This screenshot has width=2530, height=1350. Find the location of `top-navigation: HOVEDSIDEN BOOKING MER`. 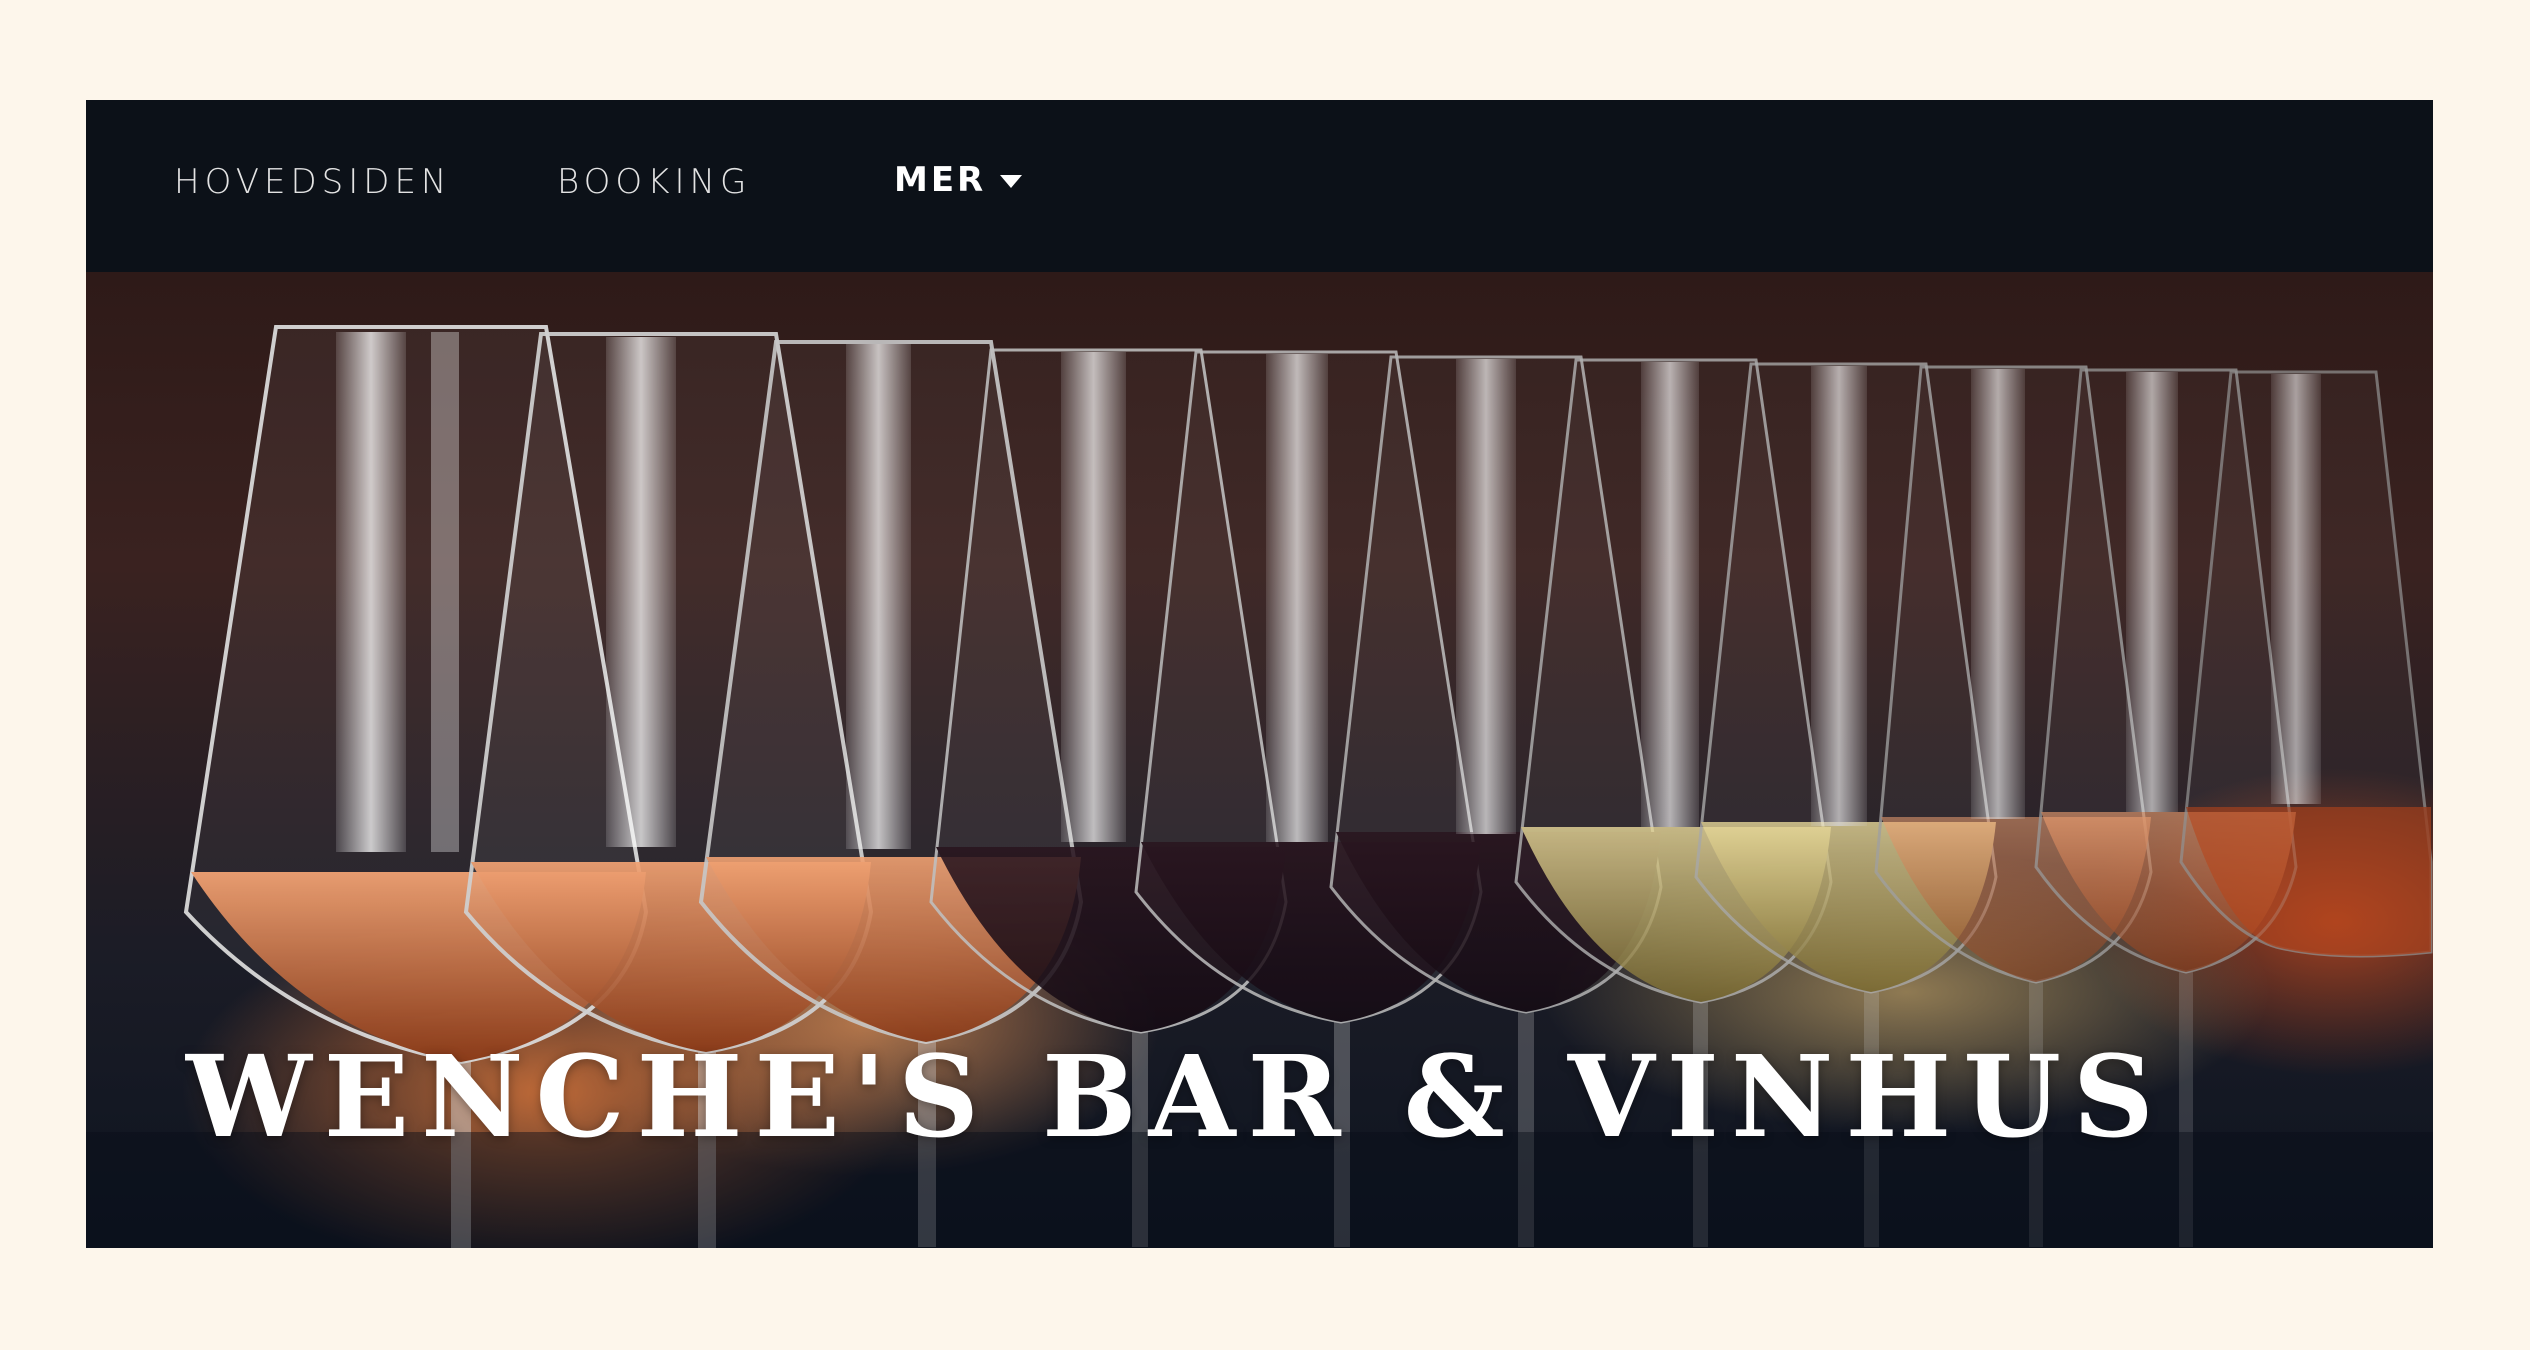

top-navigation: HOVEDSIDEN BOOKING MER is located at coordinates (1259, 186).